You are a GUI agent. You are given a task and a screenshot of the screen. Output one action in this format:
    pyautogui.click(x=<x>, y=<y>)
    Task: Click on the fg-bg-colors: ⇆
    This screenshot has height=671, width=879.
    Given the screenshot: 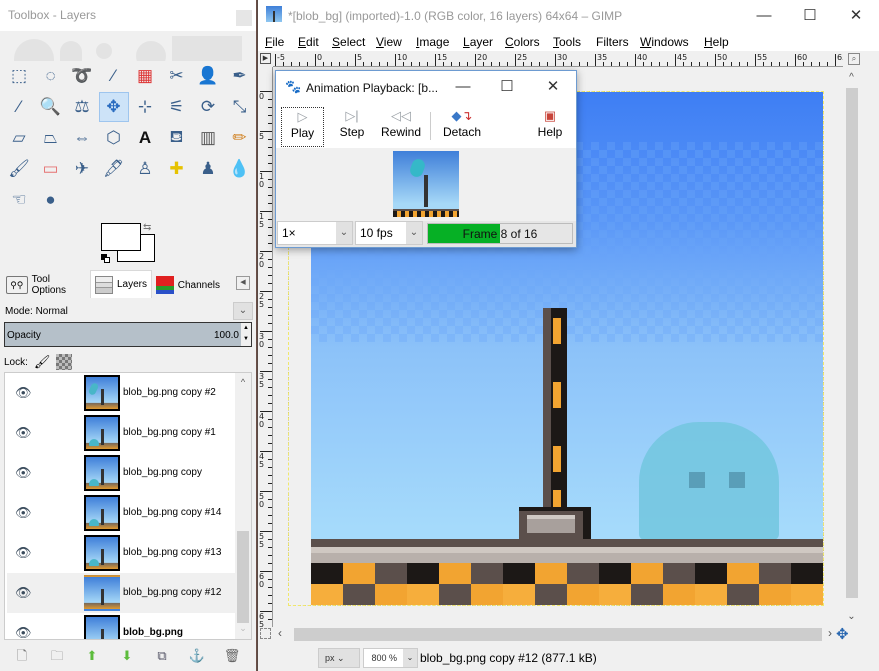 What is the action you would take?
    pyautogui.click(x=129, y=245)
    